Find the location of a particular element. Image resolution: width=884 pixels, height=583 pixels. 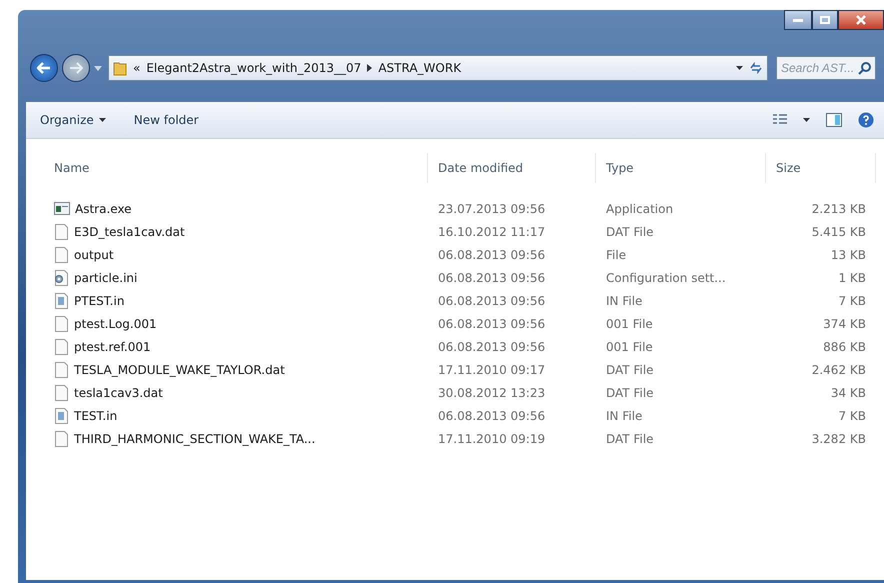

column-header: Name is located at coordinates (236, 168).